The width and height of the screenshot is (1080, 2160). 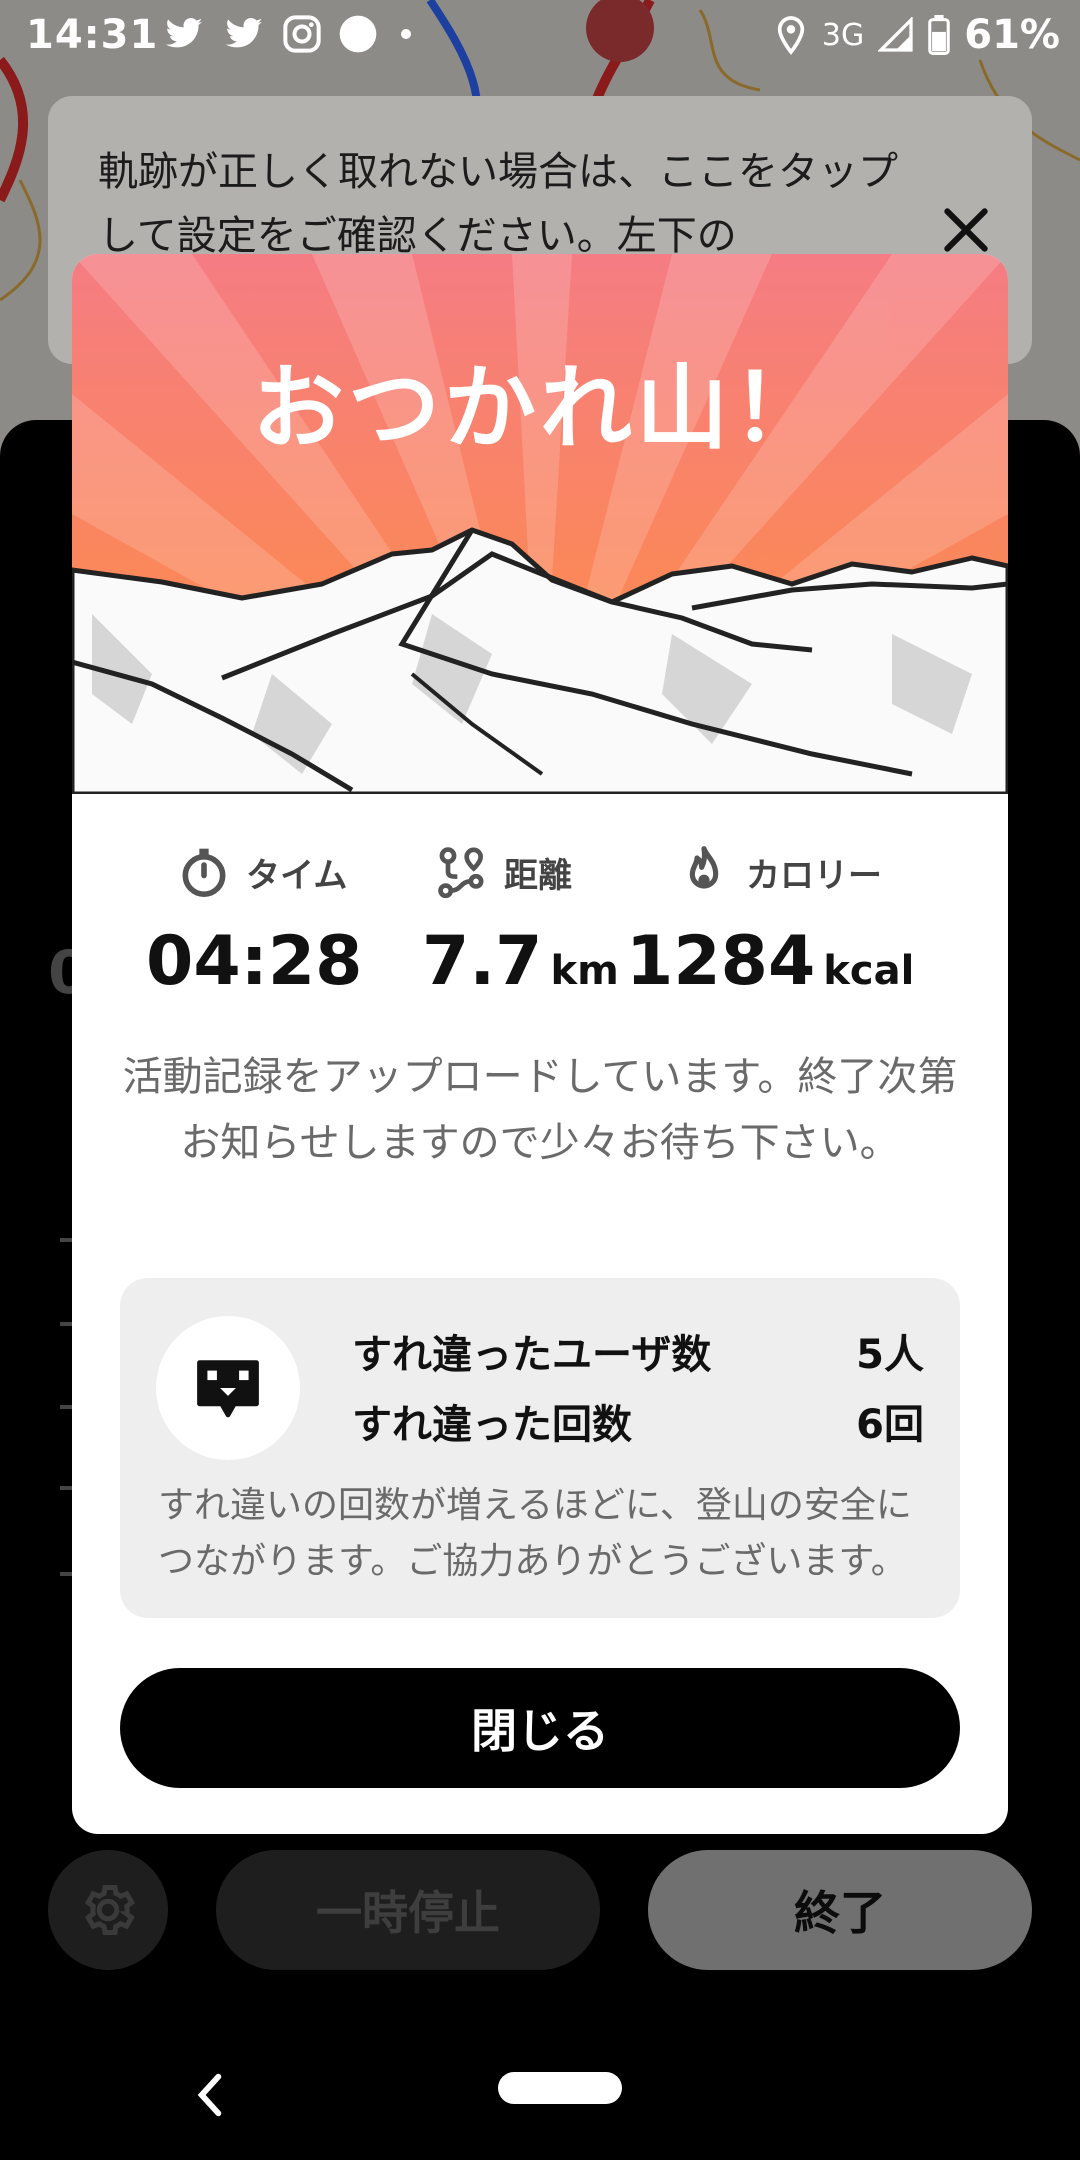 What do you see at coordinates (843, 35) in the screenshot?
I see `network-type: 3G` at bounding box center [843, 35].